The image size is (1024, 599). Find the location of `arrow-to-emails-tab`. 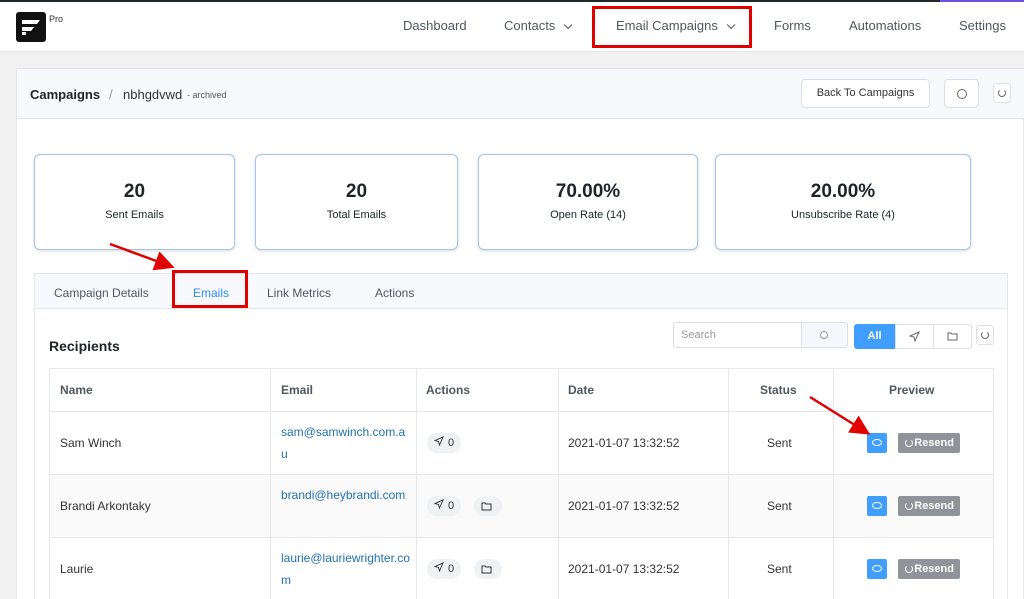

arrow-to-emails-tab is located at coordinates (142, 256).